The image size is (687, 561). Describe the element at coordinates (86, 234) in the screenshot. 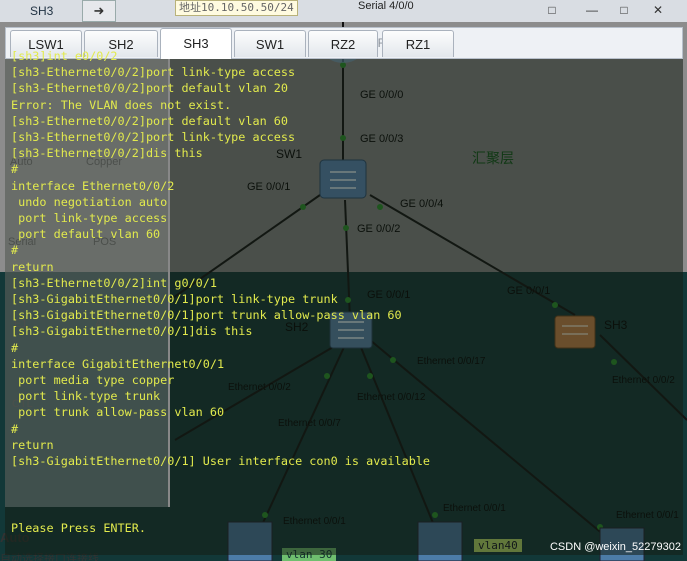

I see `terminal-line: port default vlan 60` at that location.